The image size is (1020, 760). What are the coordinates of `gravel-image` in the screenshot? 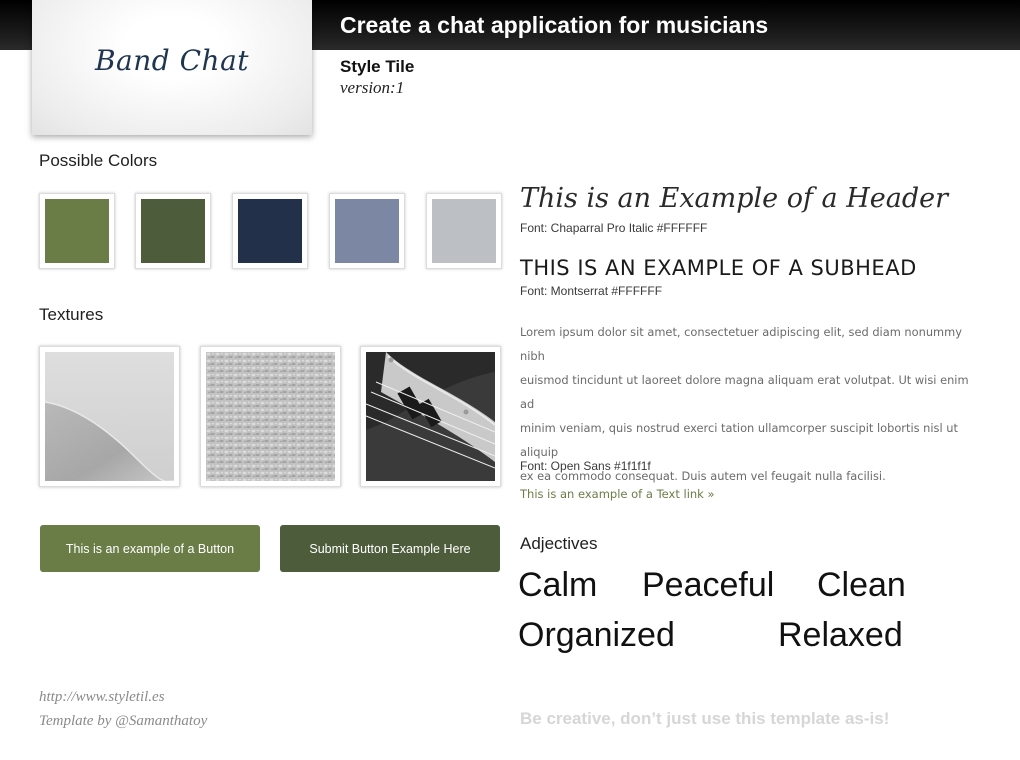 It's located at (270, 416).